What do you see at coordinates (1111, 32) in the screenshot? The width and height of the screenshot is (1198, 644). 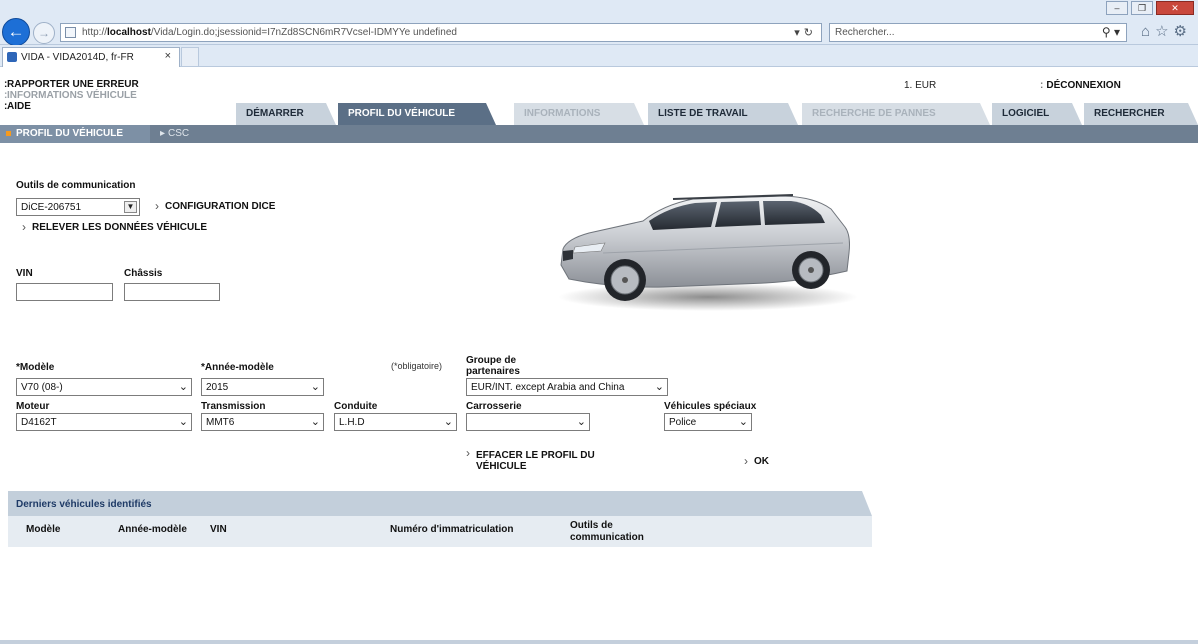 I see `search-icon: ⚲ ▾` at bounding box center [1111, 32].